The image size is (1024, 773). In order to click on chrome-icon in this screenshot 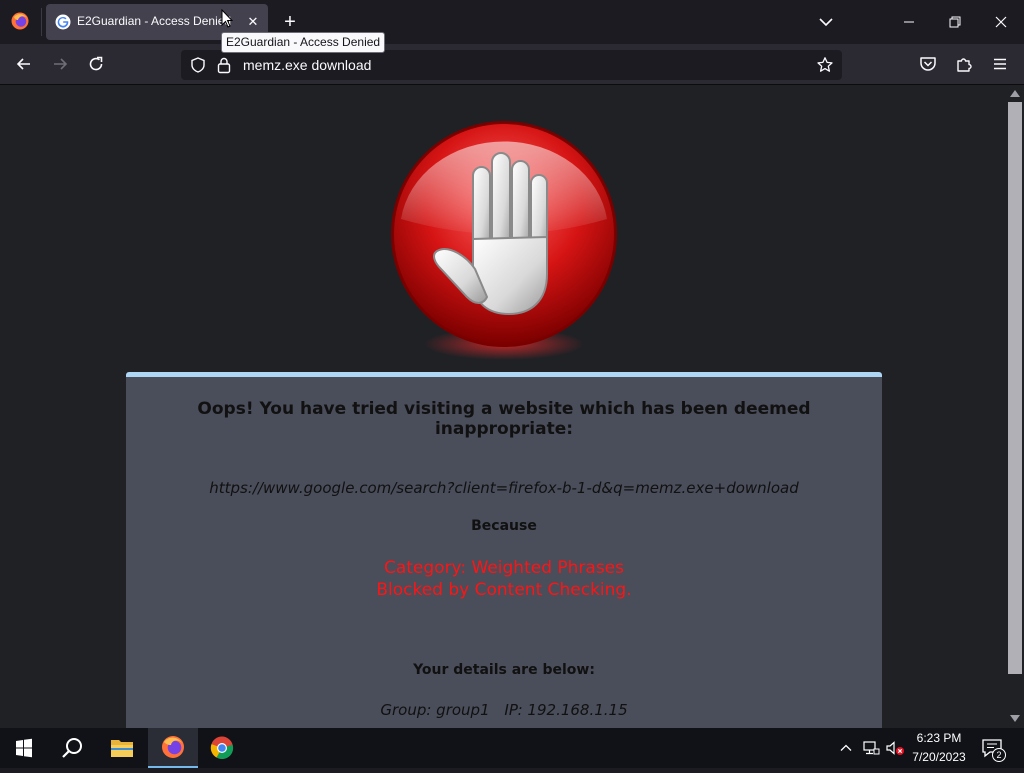, I will do `click(222, 748)`.